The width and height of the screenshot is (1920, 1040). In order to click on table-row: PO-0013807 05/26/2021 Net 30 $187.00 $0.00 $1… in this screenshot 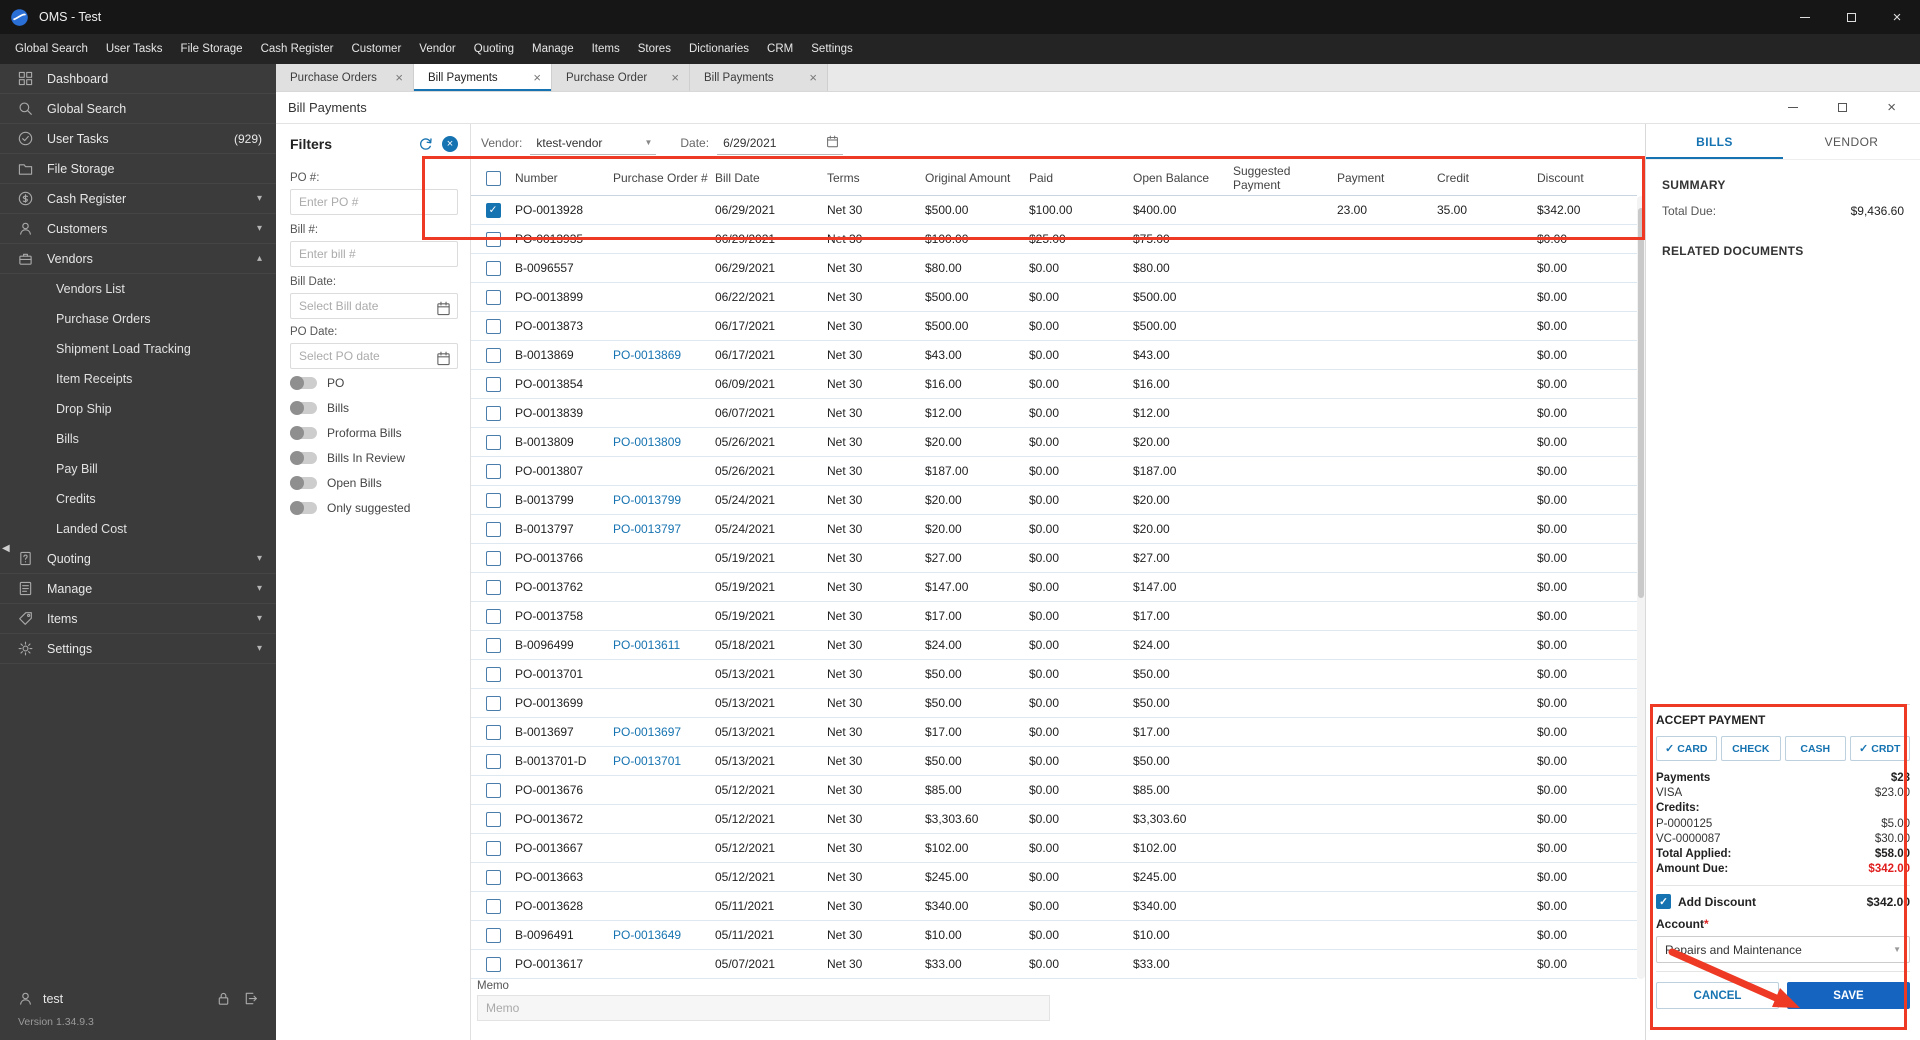, I will do `click(1054, 471)`.